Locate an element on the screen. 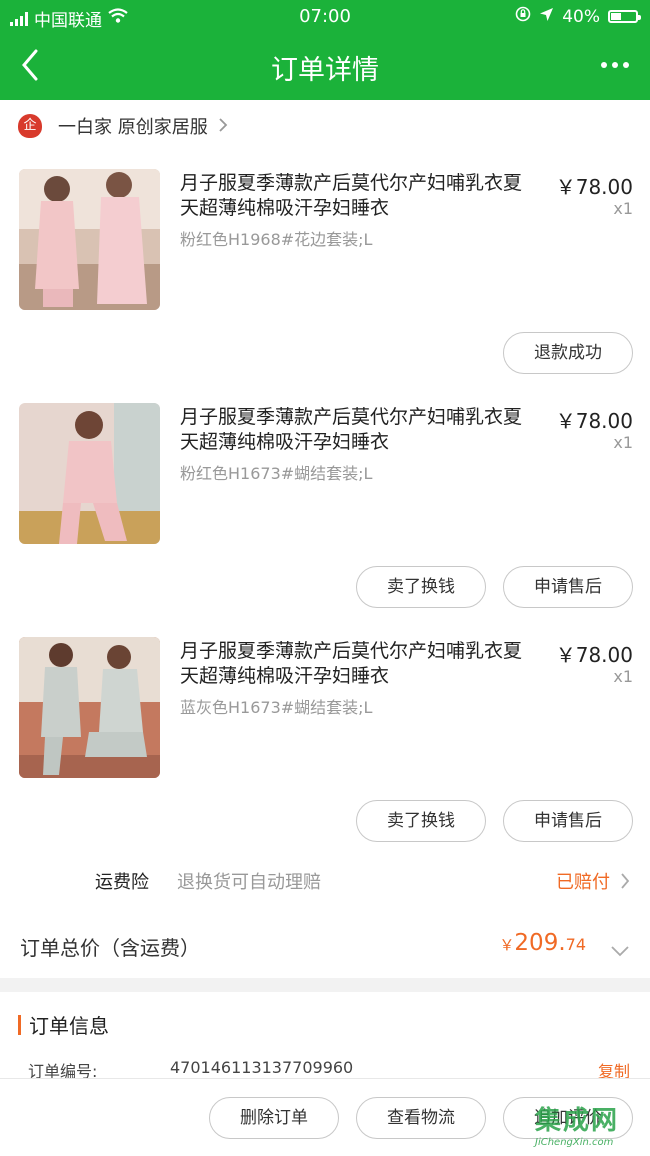  section-divider is located at coordinates (325, 985).